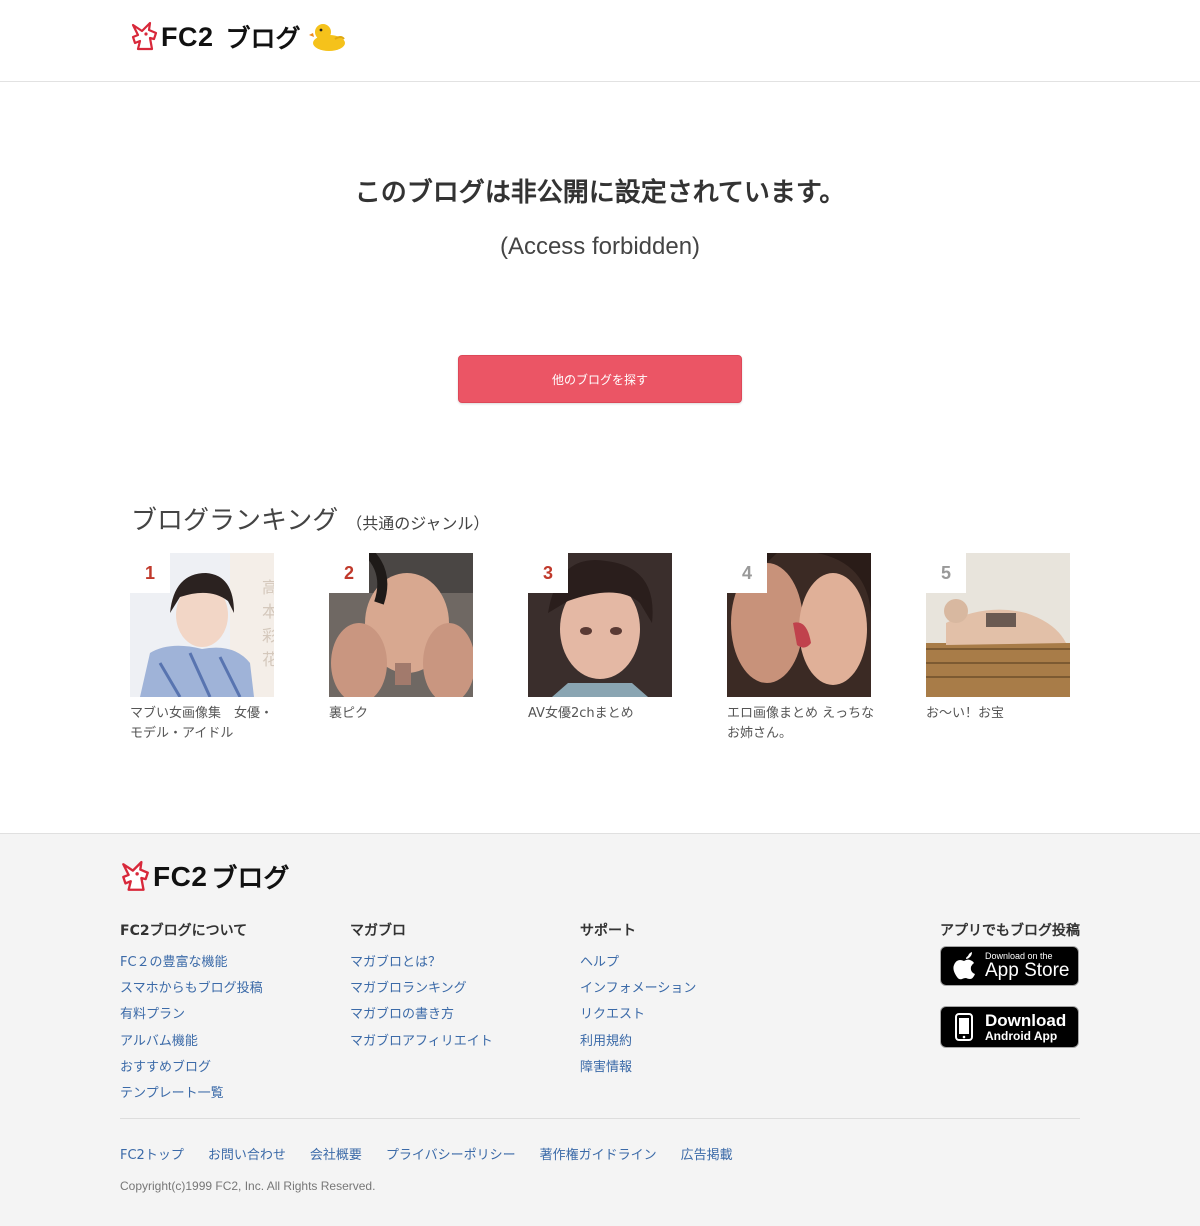  What do you see at coordinates (235, 521) in the screenshot?
I see `ranking-title: ブログランキング` at bounding box center [235, 521].